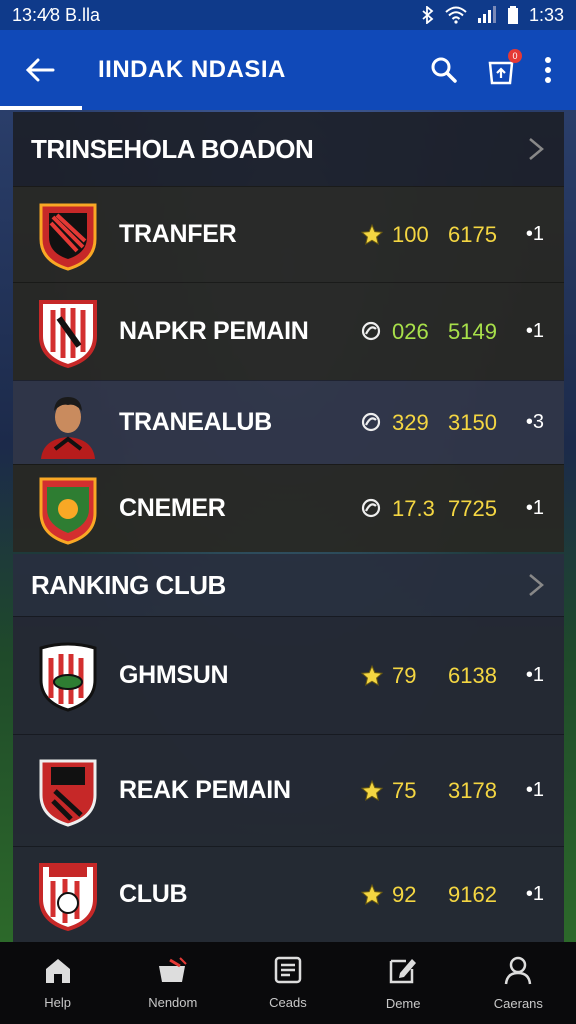  What do you see at coordinates (288, 1002) in the screenshot?
I see `nav-label: Ceads` at bounding box center [288, 1002].